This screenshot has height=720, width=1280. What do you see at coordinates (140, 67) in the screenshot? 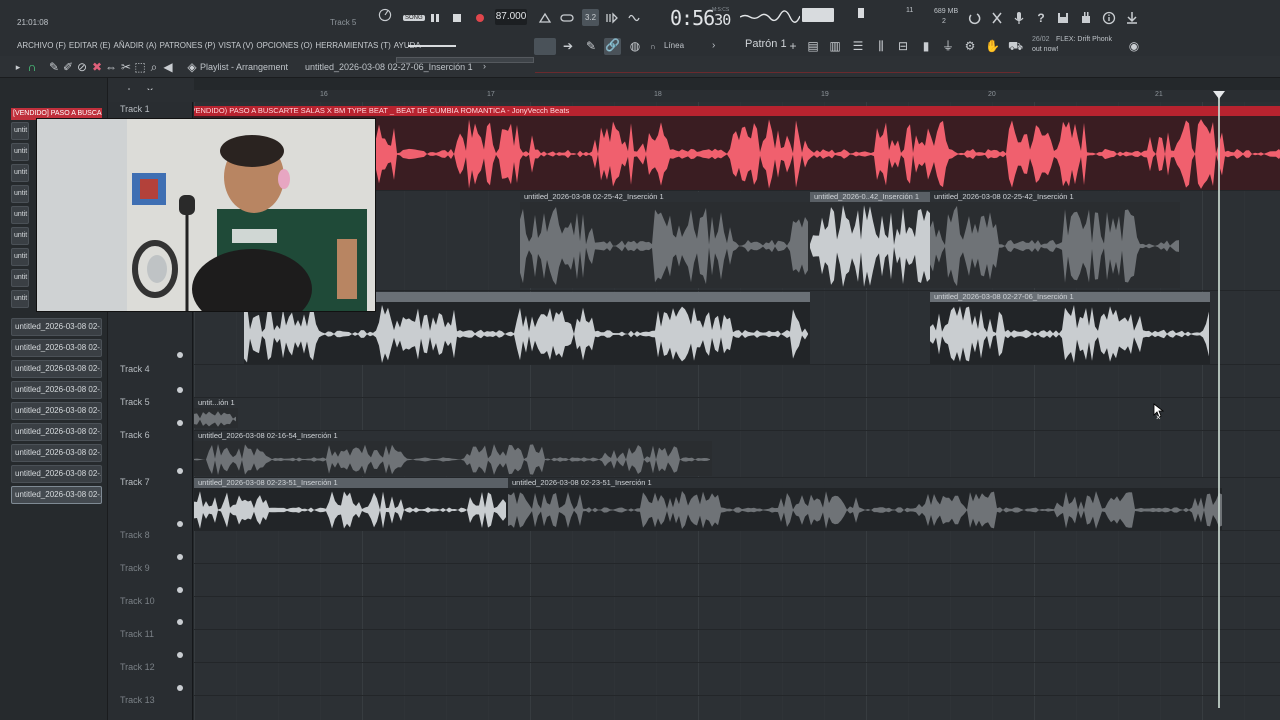
I see `select-tool-icon: ⬚` at bounding box center [140, 67].